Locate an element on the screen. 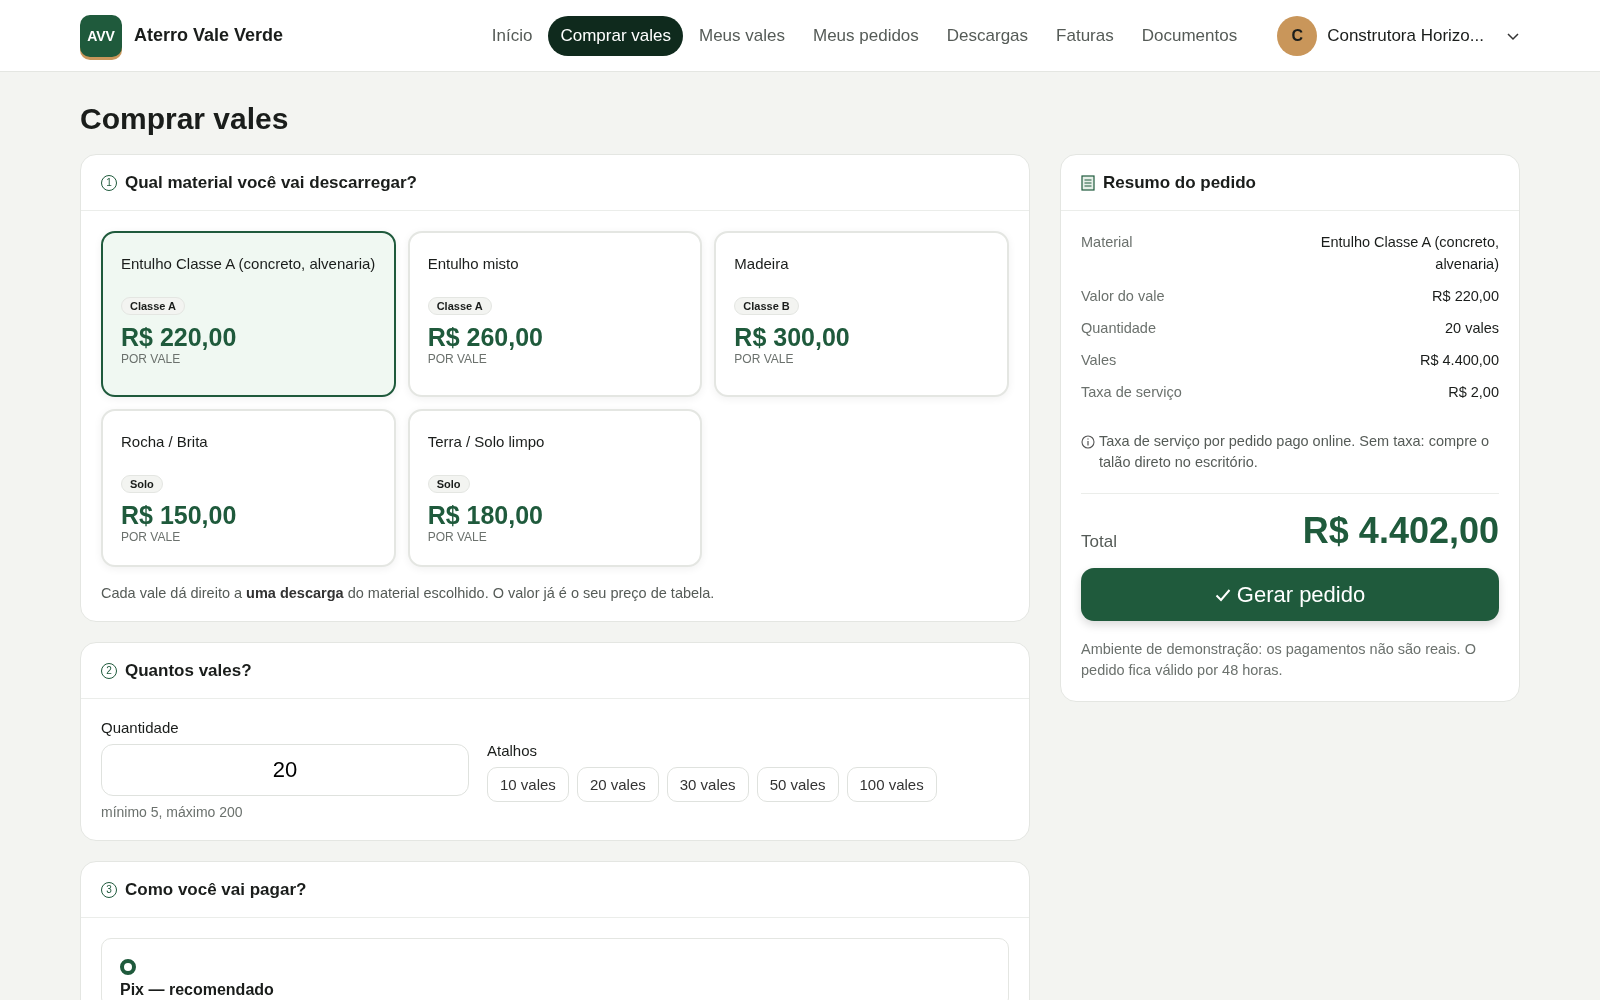 This screenshot has width=1600, height=1000. info-text: Taxa de serviço por pedido pago online. Sem taxa: compre o talão direto no escritório. is located at coordinates (1295, 452).